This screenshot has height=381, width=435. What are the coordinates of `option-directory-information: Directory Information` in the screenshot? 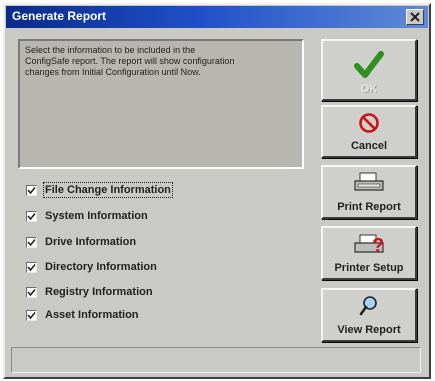 It's located at (91, 267).